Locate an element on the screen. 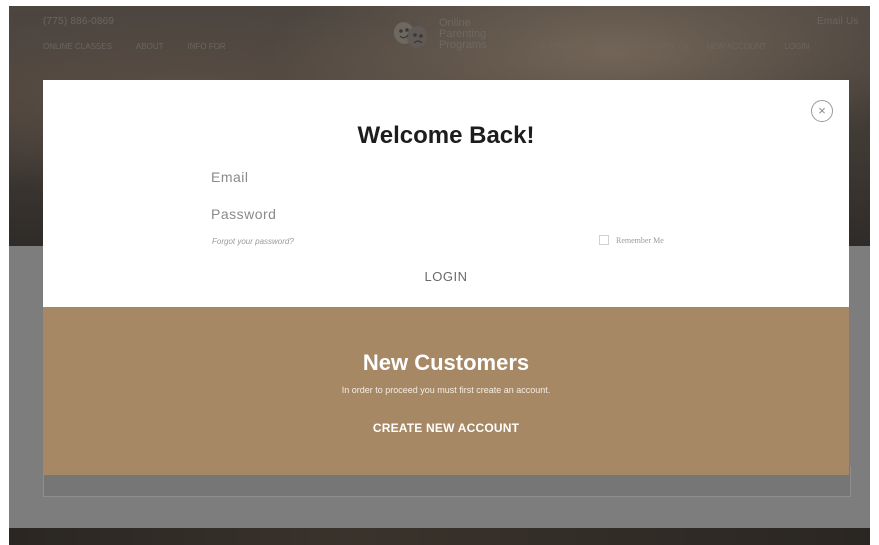 This screenshot has width=879, height=545. forgot-password-link: Forgot your password? is located at coordinates (253, 241).